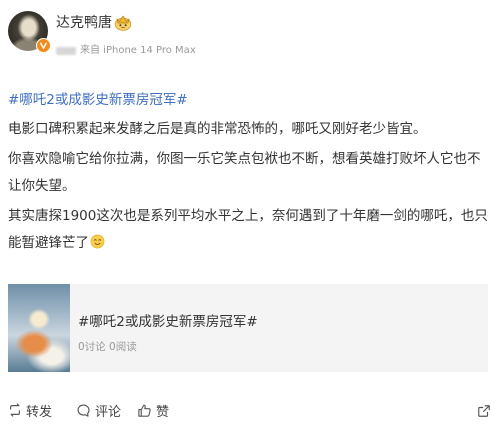  What do you see at coordinates (217, 129) in the screenshot?
I see `text-line: 电影口碑积累起来发酵之后是真的非常恐怖的，哪吒又刚好老少皆宜。` at bounding box center [217, 129].